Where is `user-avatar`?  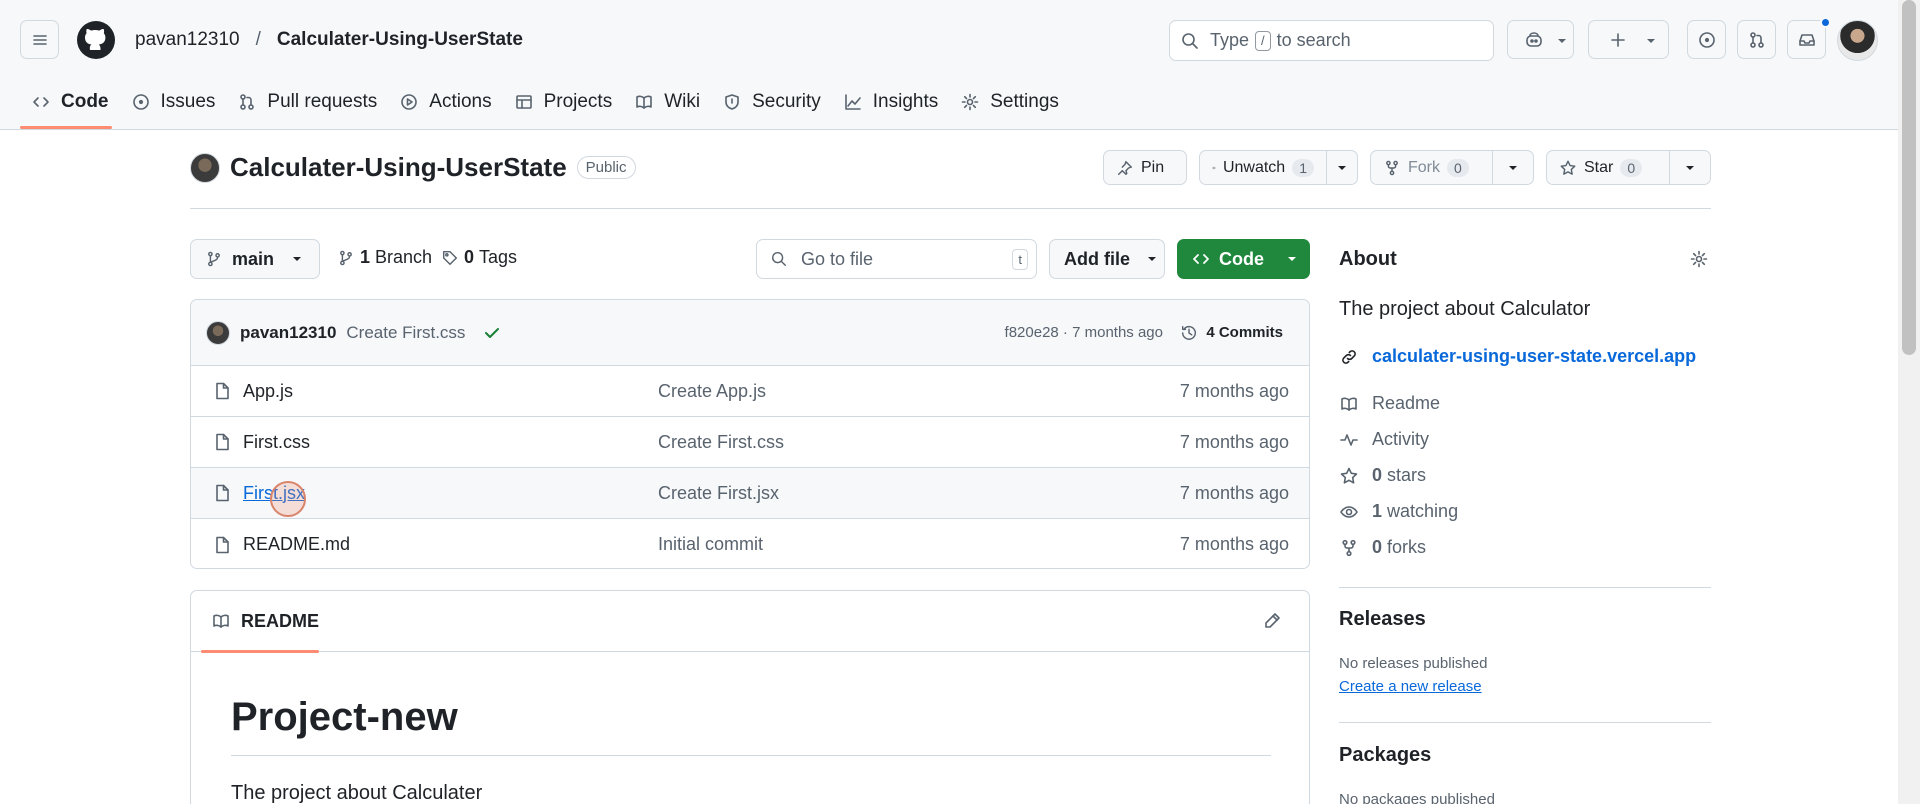 user-avatar is located at coordinates (1857, 40).